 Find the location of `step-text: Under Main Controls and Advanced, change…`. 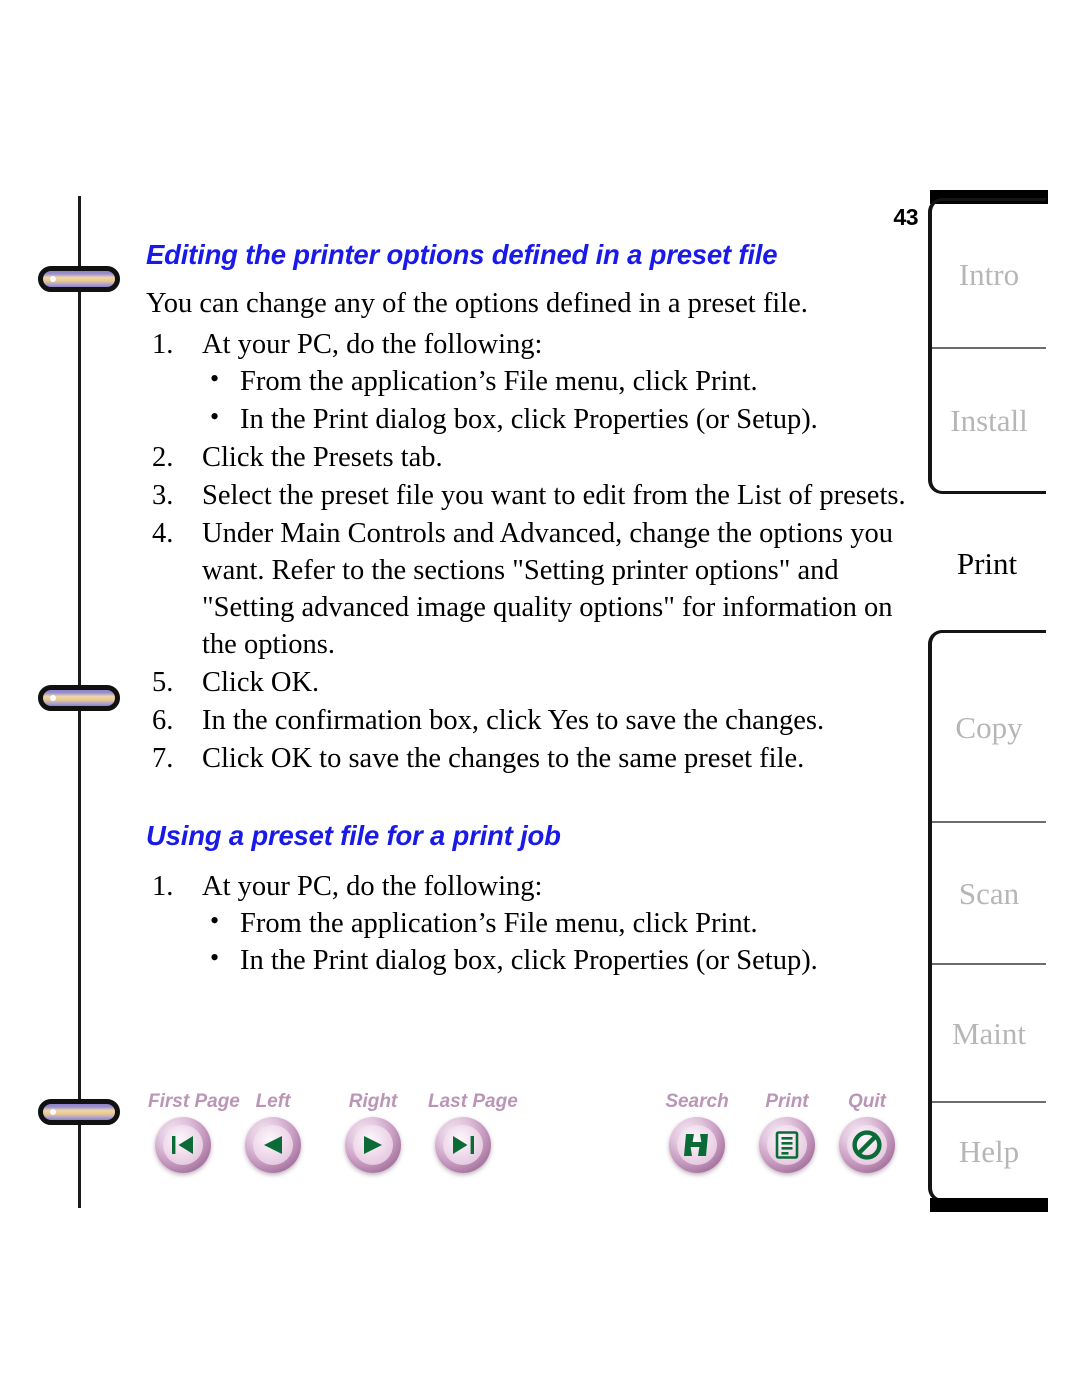

step-text: Under Main Controls and Advanced, change… is located at coordinates (547, 588).